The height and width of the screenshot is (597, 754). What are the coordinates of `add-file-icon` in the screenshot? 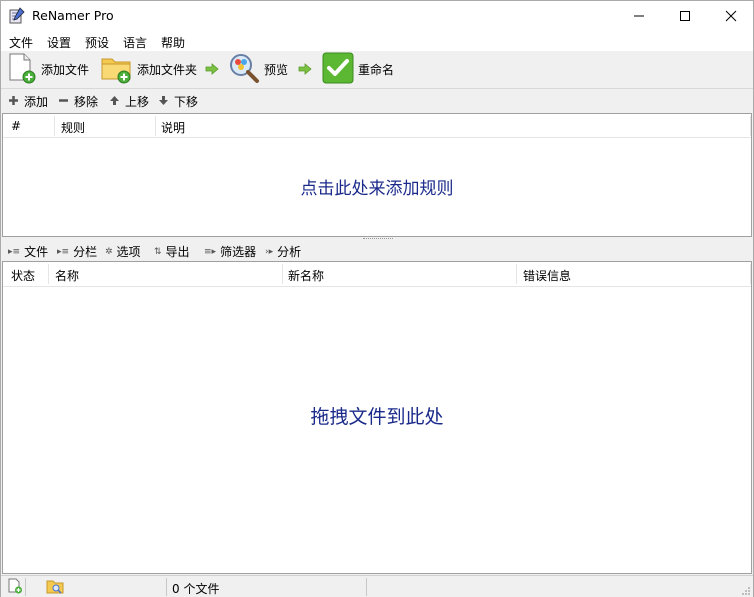 It's located at (22, 69).